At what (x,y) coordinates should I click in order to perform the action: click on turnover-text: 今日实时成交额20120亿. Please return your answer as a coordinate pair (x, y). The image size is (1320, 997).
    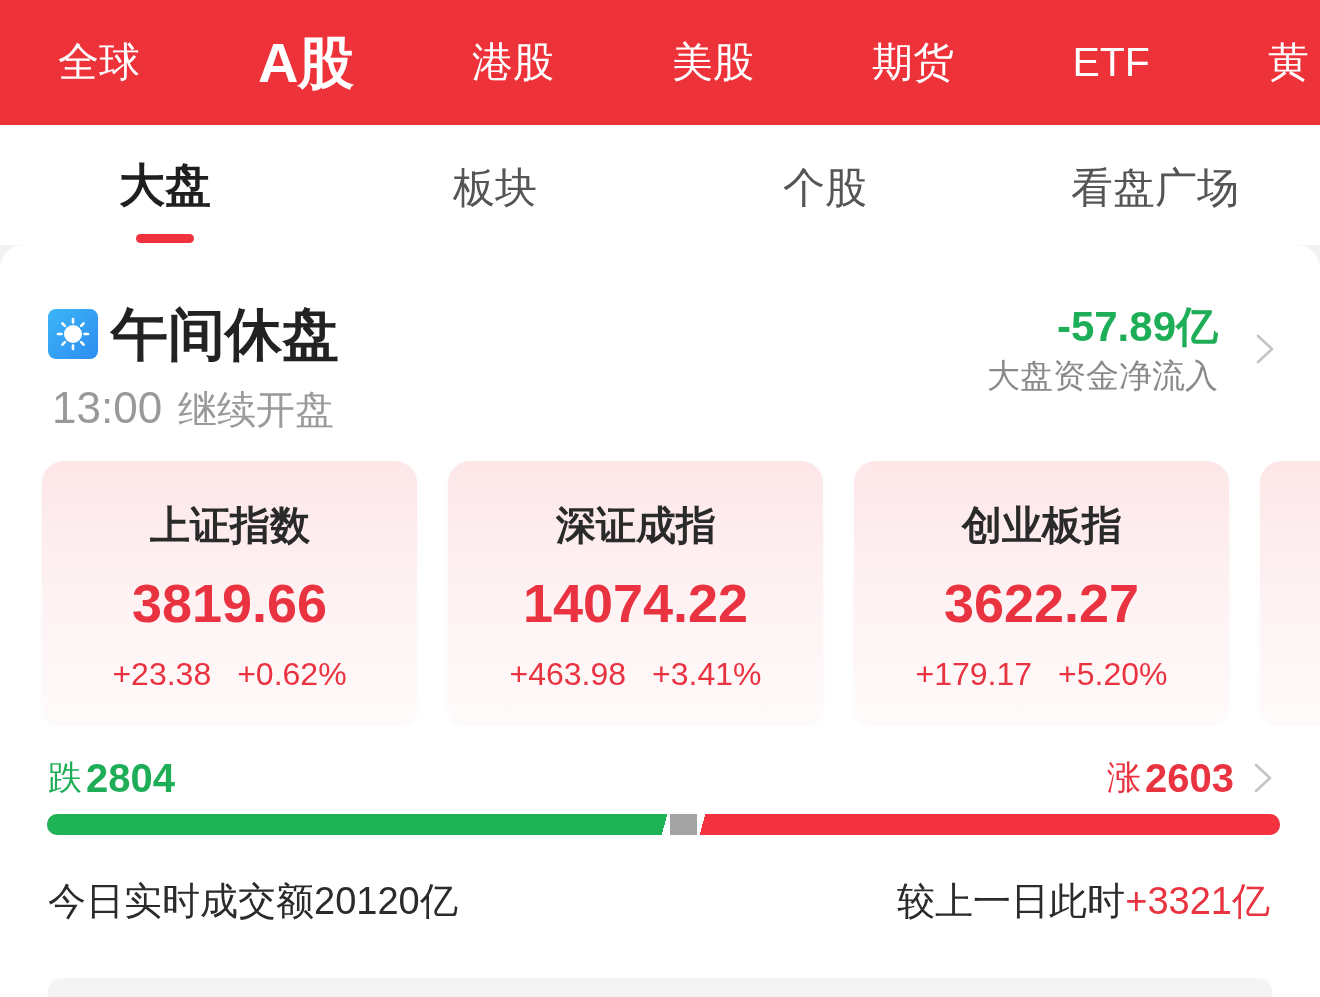
    Looking at the image, I should click on (253, 901).